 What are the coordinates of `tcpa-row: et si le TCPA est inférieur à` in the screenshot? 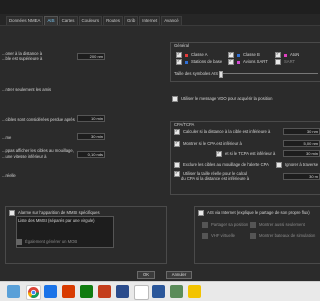 It's located at (246, 153).